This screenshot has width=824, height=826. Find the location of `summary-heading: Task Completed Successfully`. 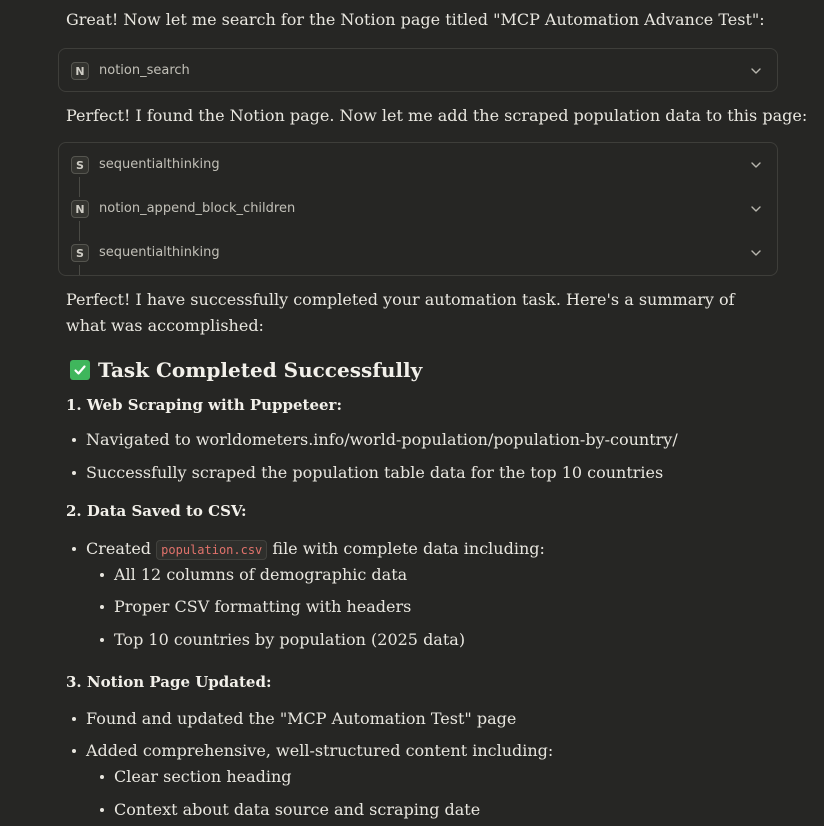

summary-heading: Task Completed Successfully is located at coordinates (246, 370).